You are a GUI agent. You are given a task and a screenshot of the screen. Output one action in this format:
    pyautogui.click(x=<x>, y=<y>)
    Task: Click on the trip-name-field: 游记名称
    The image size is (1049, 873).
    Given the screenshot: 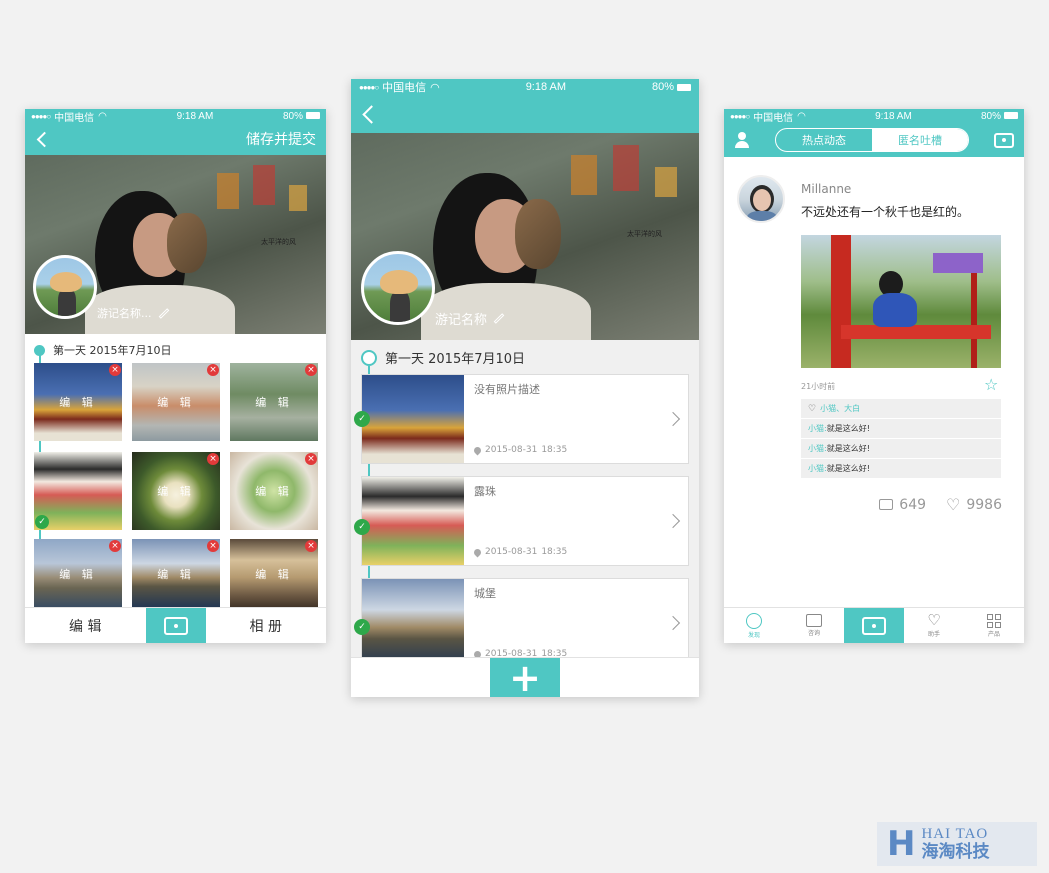 What is the action you would take?
    pyautogui.click(x=470, y=318)
    